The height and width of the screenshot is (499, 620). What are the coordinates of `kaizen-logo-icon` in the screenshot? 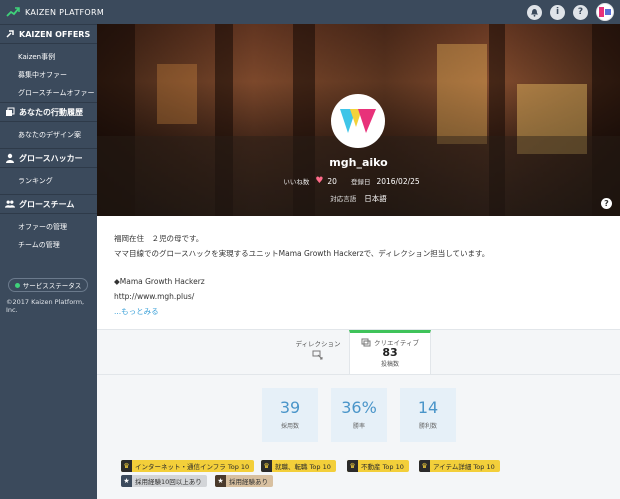 It's located at (13, 12).